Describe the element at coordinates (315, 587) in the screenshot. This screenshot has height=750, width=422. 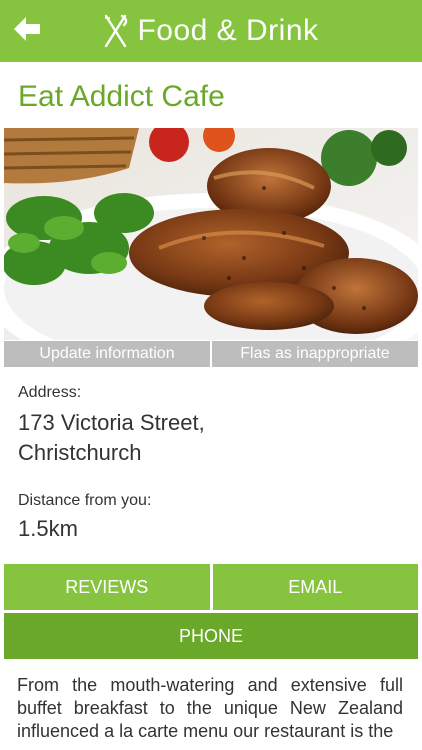
I see `email-button: EMAIL` at that location.